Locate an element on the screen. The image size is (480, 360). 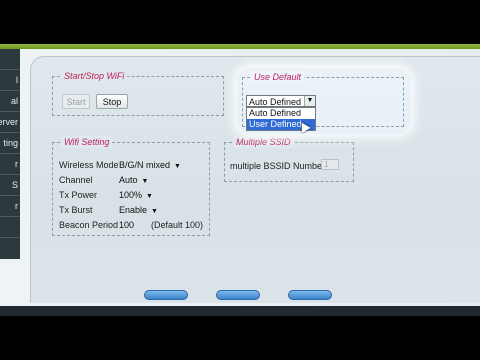
sidebar-item-6: r is located at coordinates (10, 164).